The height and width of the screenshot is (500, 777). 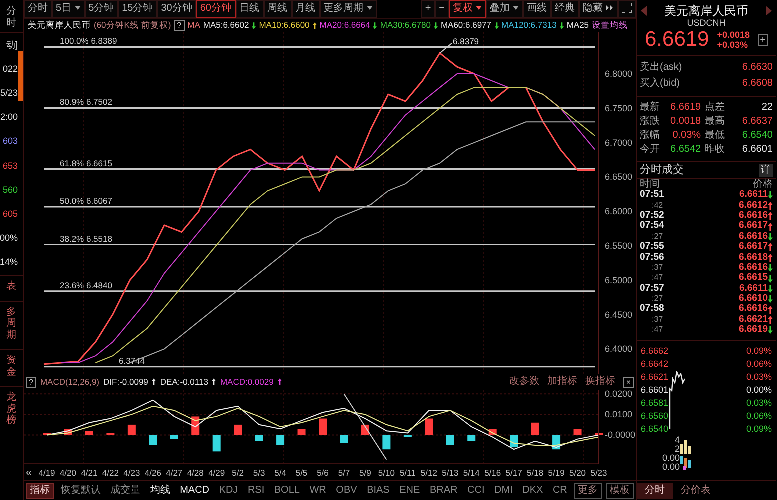 I want to click on toolbar-button: 叠加, so click(x=504, y=9).